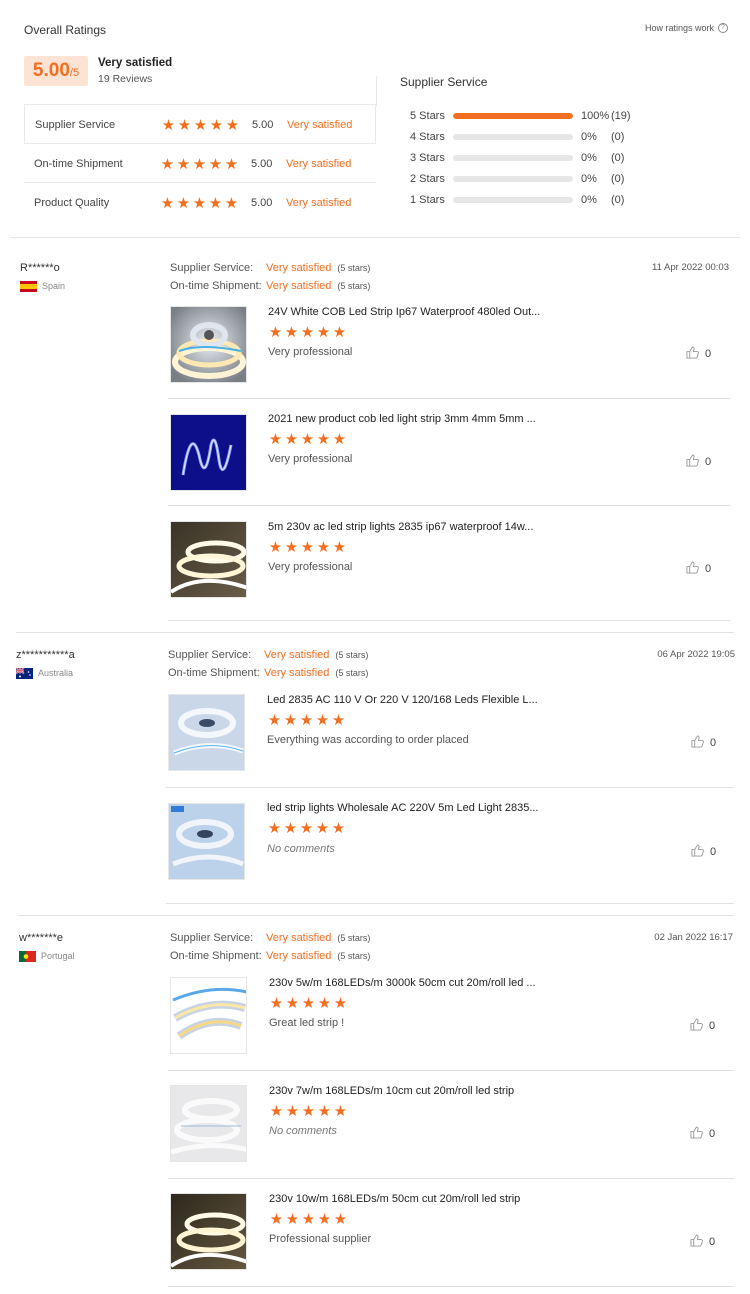 Image resolution: width=750 pixels, height=1294 pixels. I want to click on distribution-row: 3 Stars 0% (0), so click(530, 158).